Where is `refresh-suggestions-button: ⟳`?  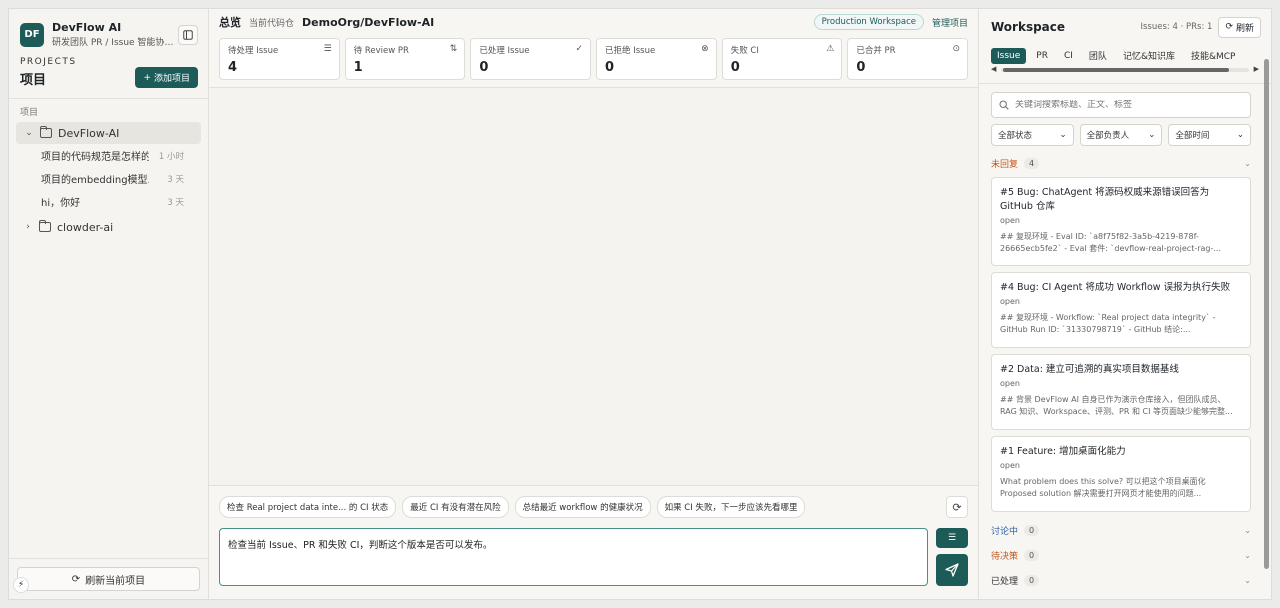 refresh-suggestions-button: ⟳ is located at coordinates (957, 507).